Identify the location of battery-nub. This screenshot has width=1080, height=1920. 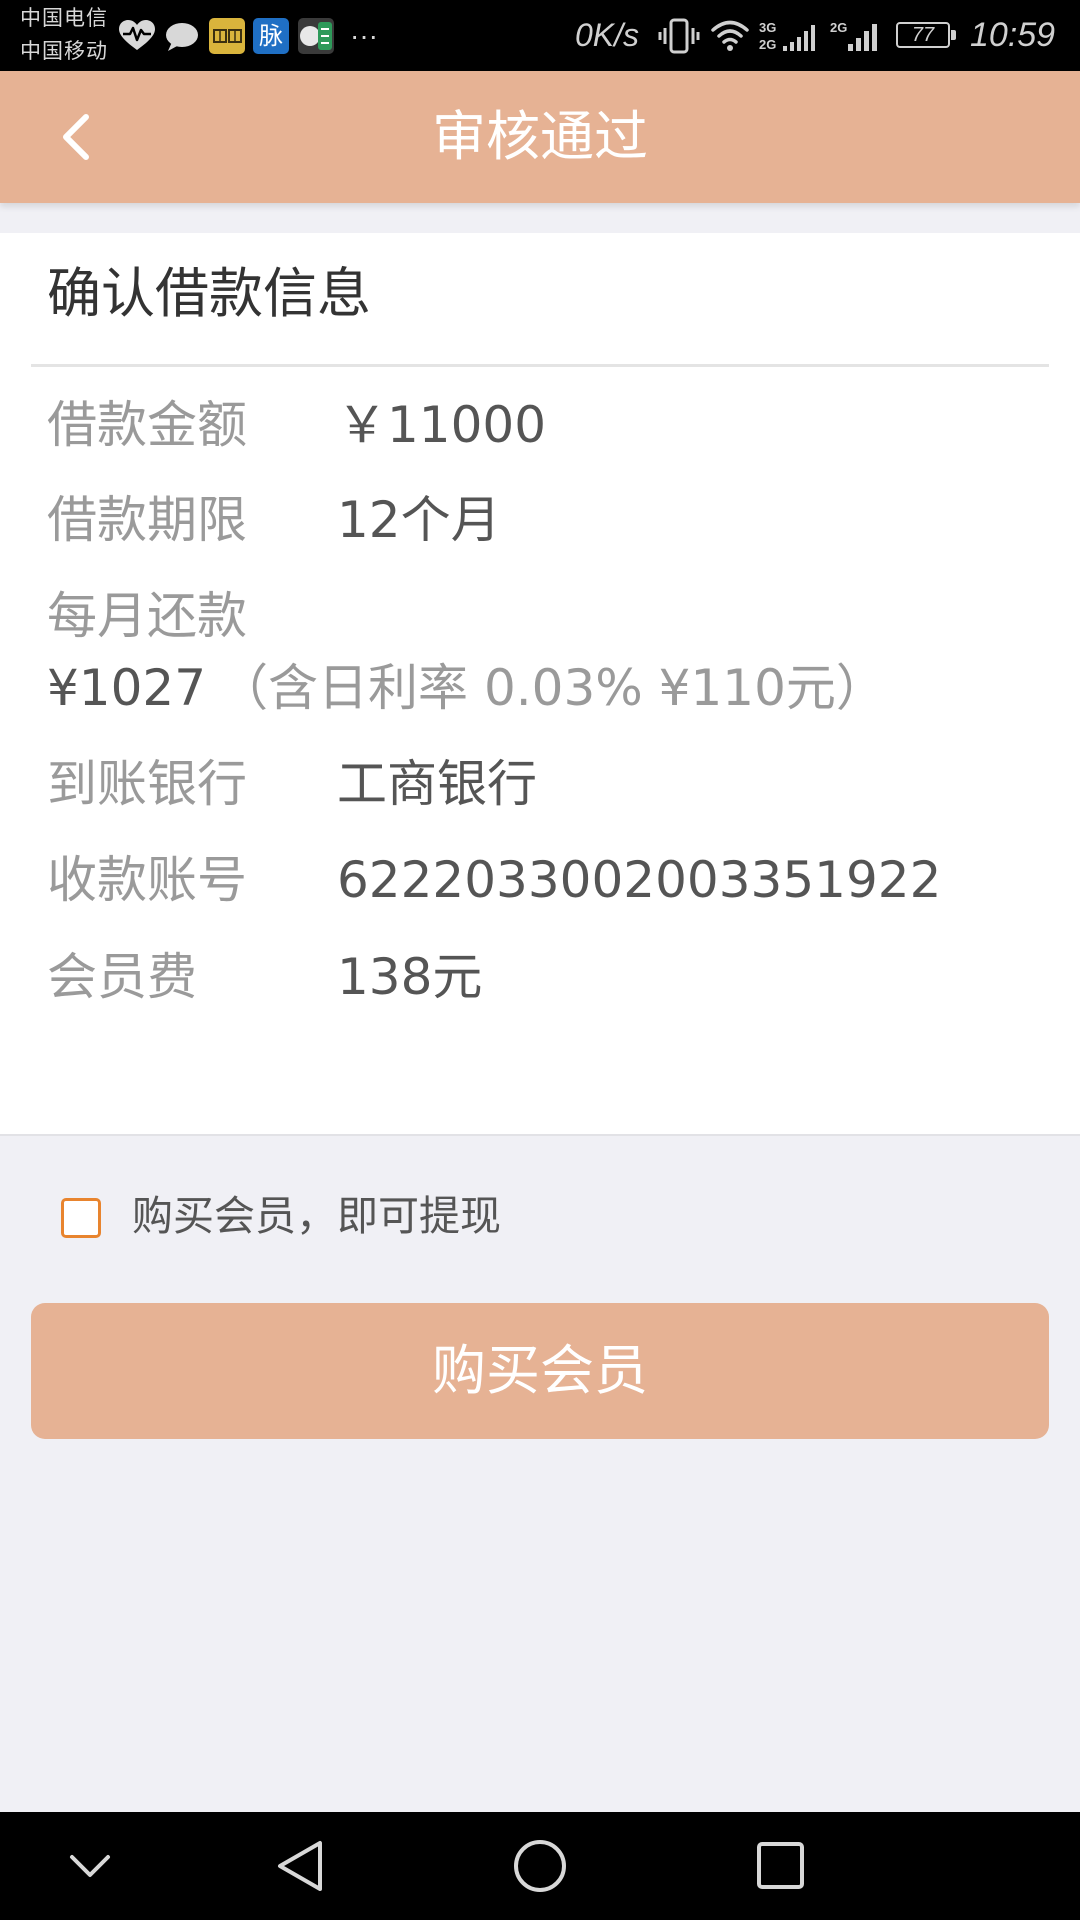
(953, 35).